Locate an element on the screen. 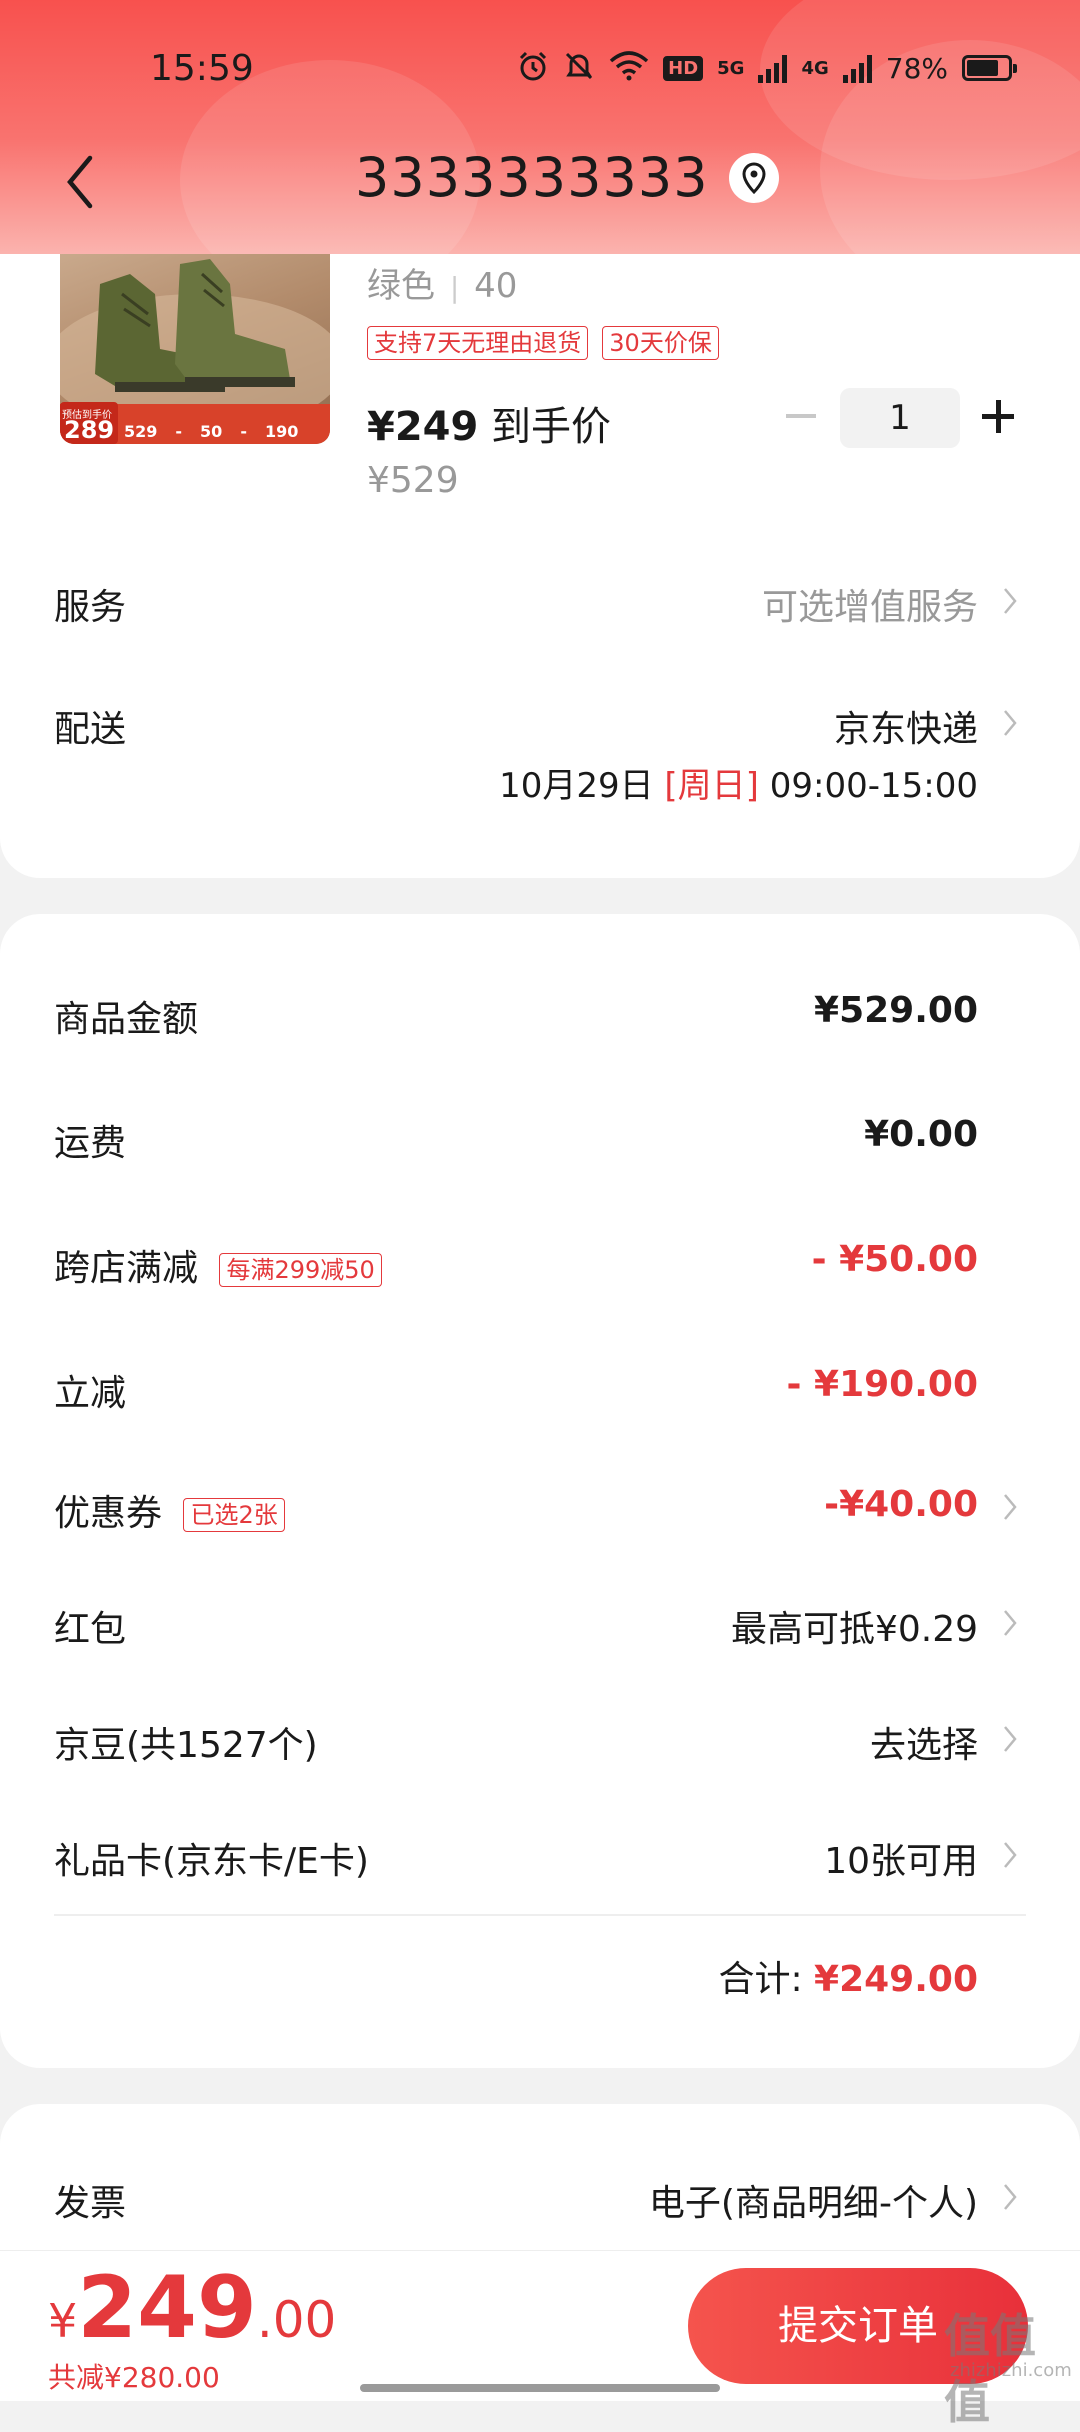 The height and width of the screenshot is (2432, 1080). image-badge-price: 289 is located at coordinates (89, 430).